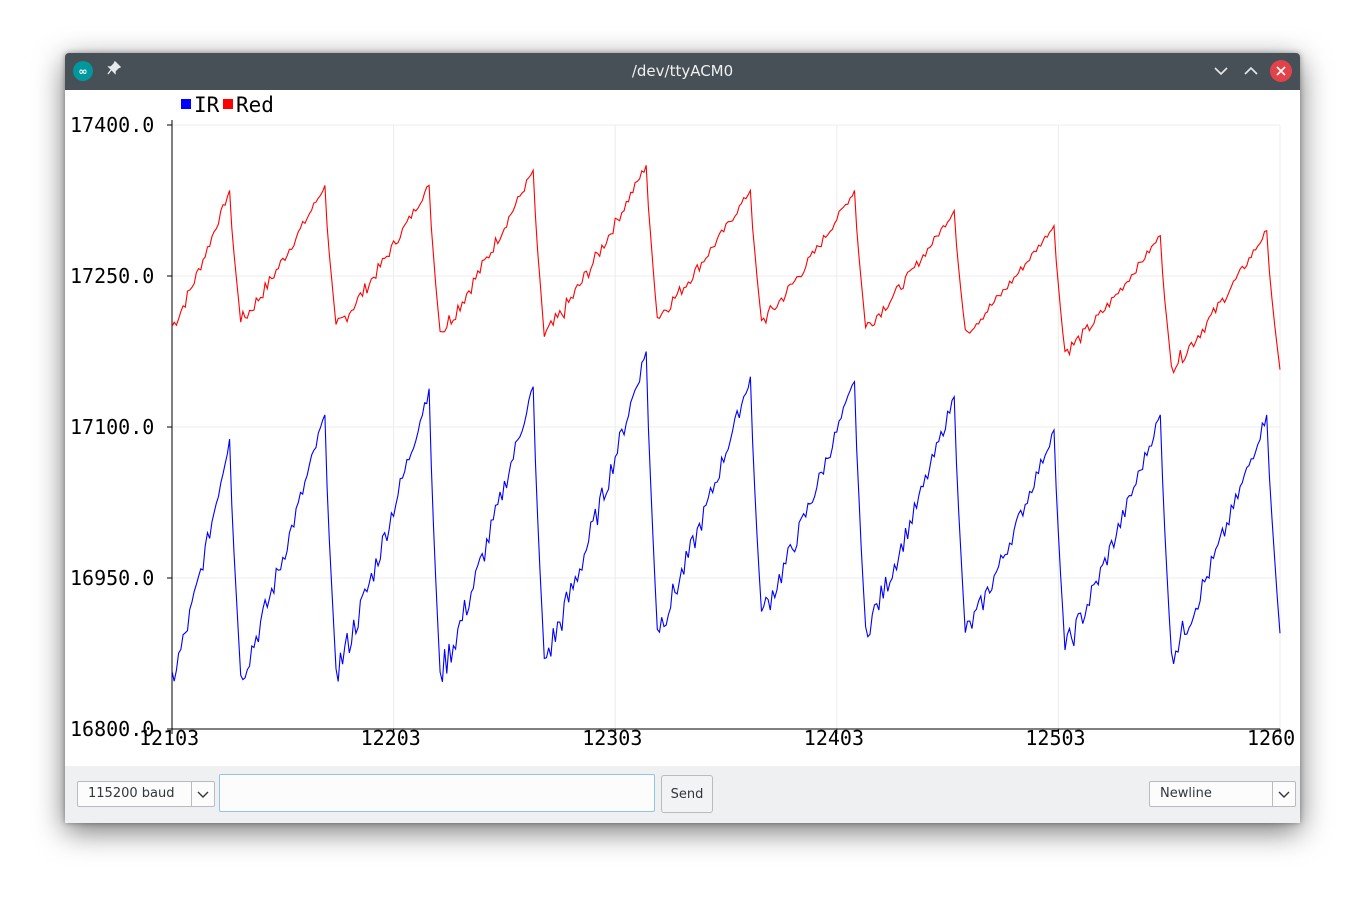 The image size is (1365, 900). I want to click on y-tick-label: 16950.0, so click(112, 578).